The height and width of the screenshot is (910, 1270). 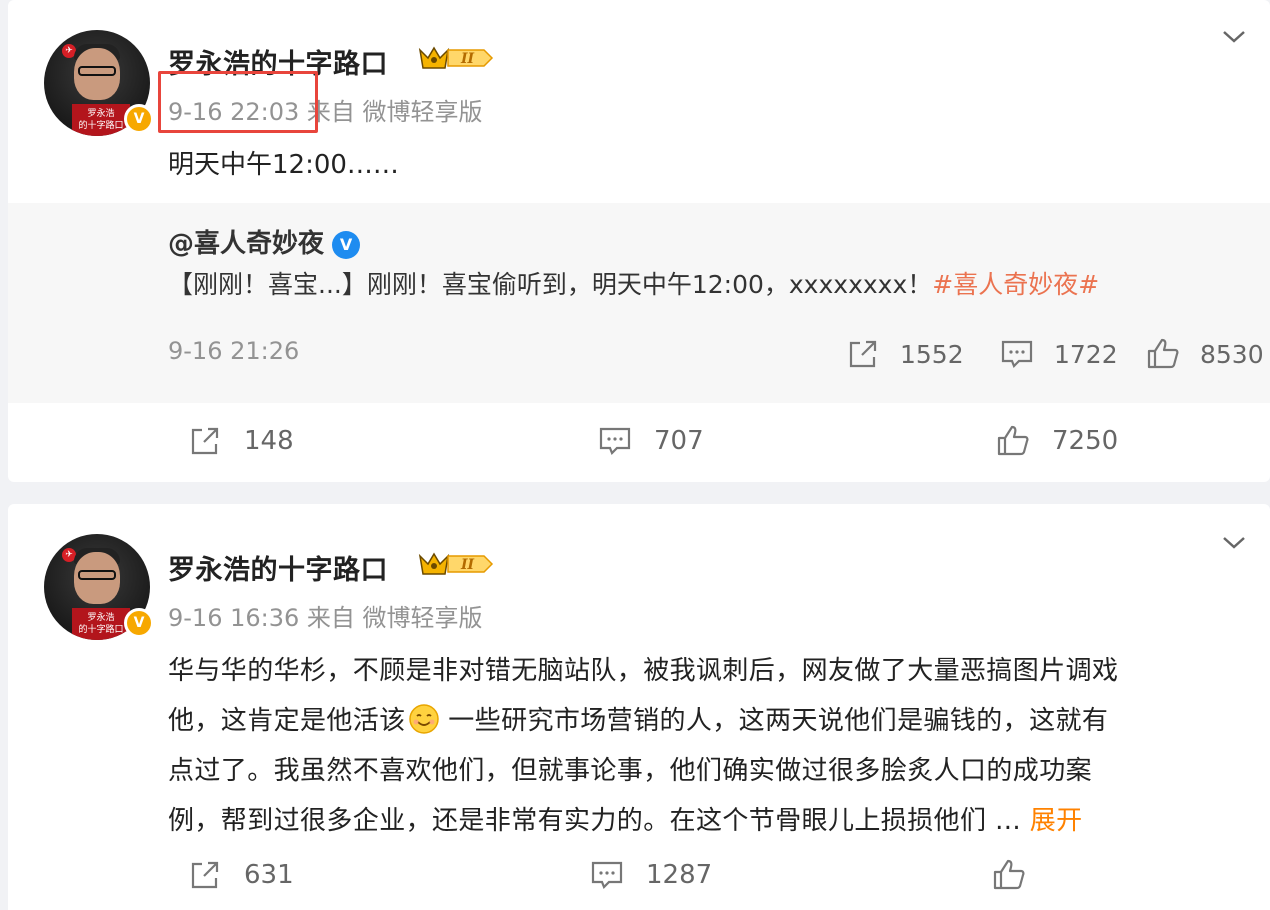 What do you see at coordinates (651, 441) in the screenshot?
I see `comment-button: 707` at bounding box center [651, 441].